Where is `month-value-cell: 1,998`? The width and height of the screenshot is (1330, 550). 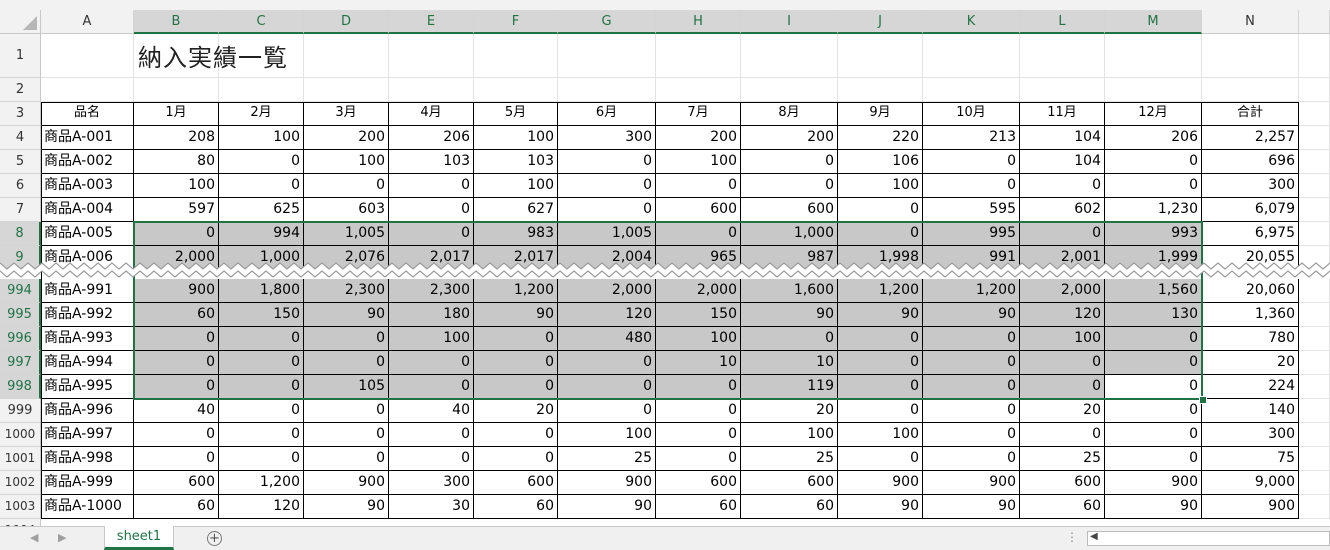
month-value-cell: 1,998 is located at coordinates (880, 258).